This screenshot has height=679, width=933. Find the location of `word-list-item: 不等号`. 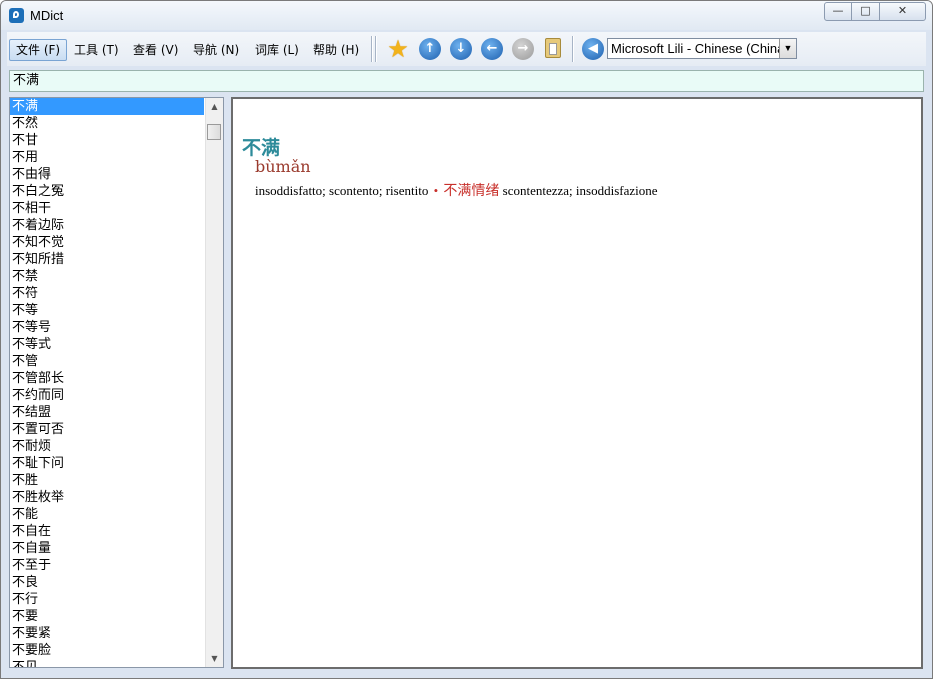

word-list-item: 不等号 is located at coordinates (107, 327).